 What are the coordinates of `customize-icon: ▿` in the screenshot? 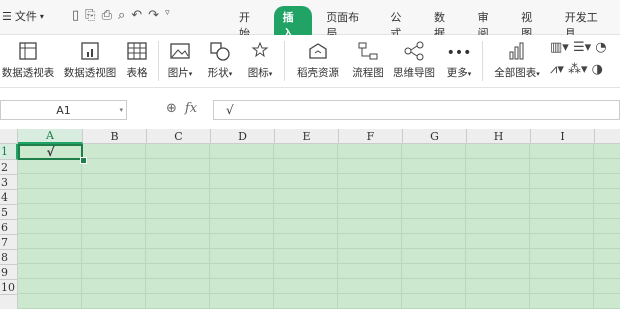 It's located at (167, 15).